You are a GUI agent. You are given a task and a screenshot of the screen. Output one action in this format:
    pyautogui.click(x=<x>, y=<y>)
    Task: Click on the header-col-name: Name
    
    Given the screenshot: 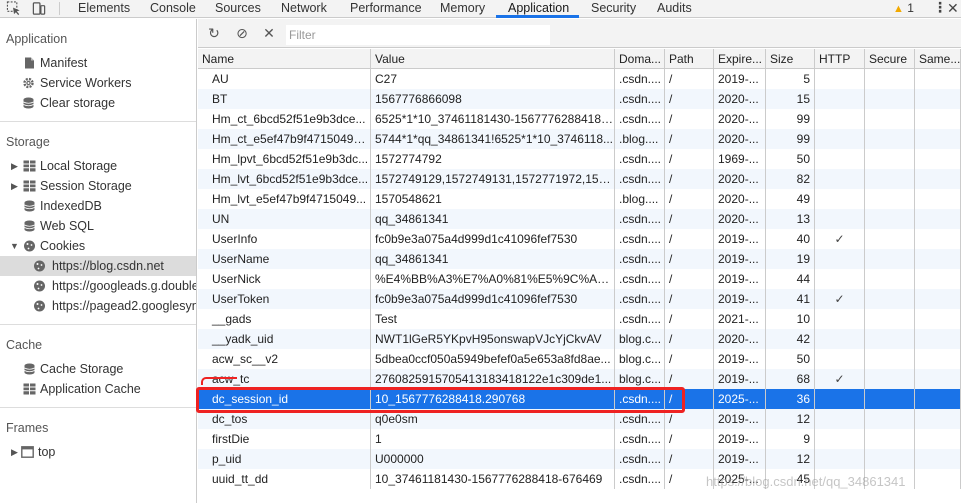 What is the action you would take?
    pyautogui.click(x=284, y=59)
    